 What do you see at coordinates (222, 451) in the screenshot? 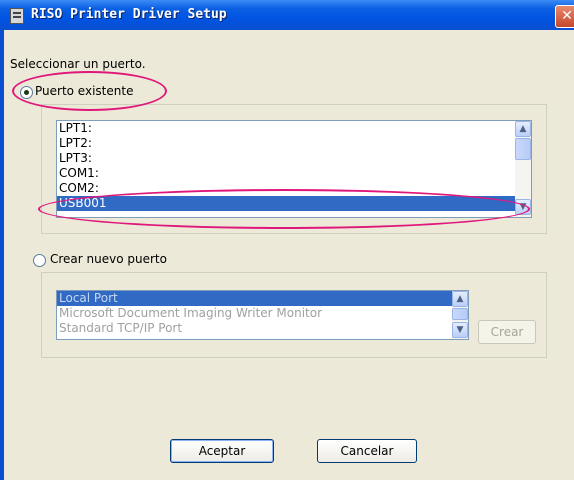
I see `accept-button: Aceptar` at bounding box center [222, 451].